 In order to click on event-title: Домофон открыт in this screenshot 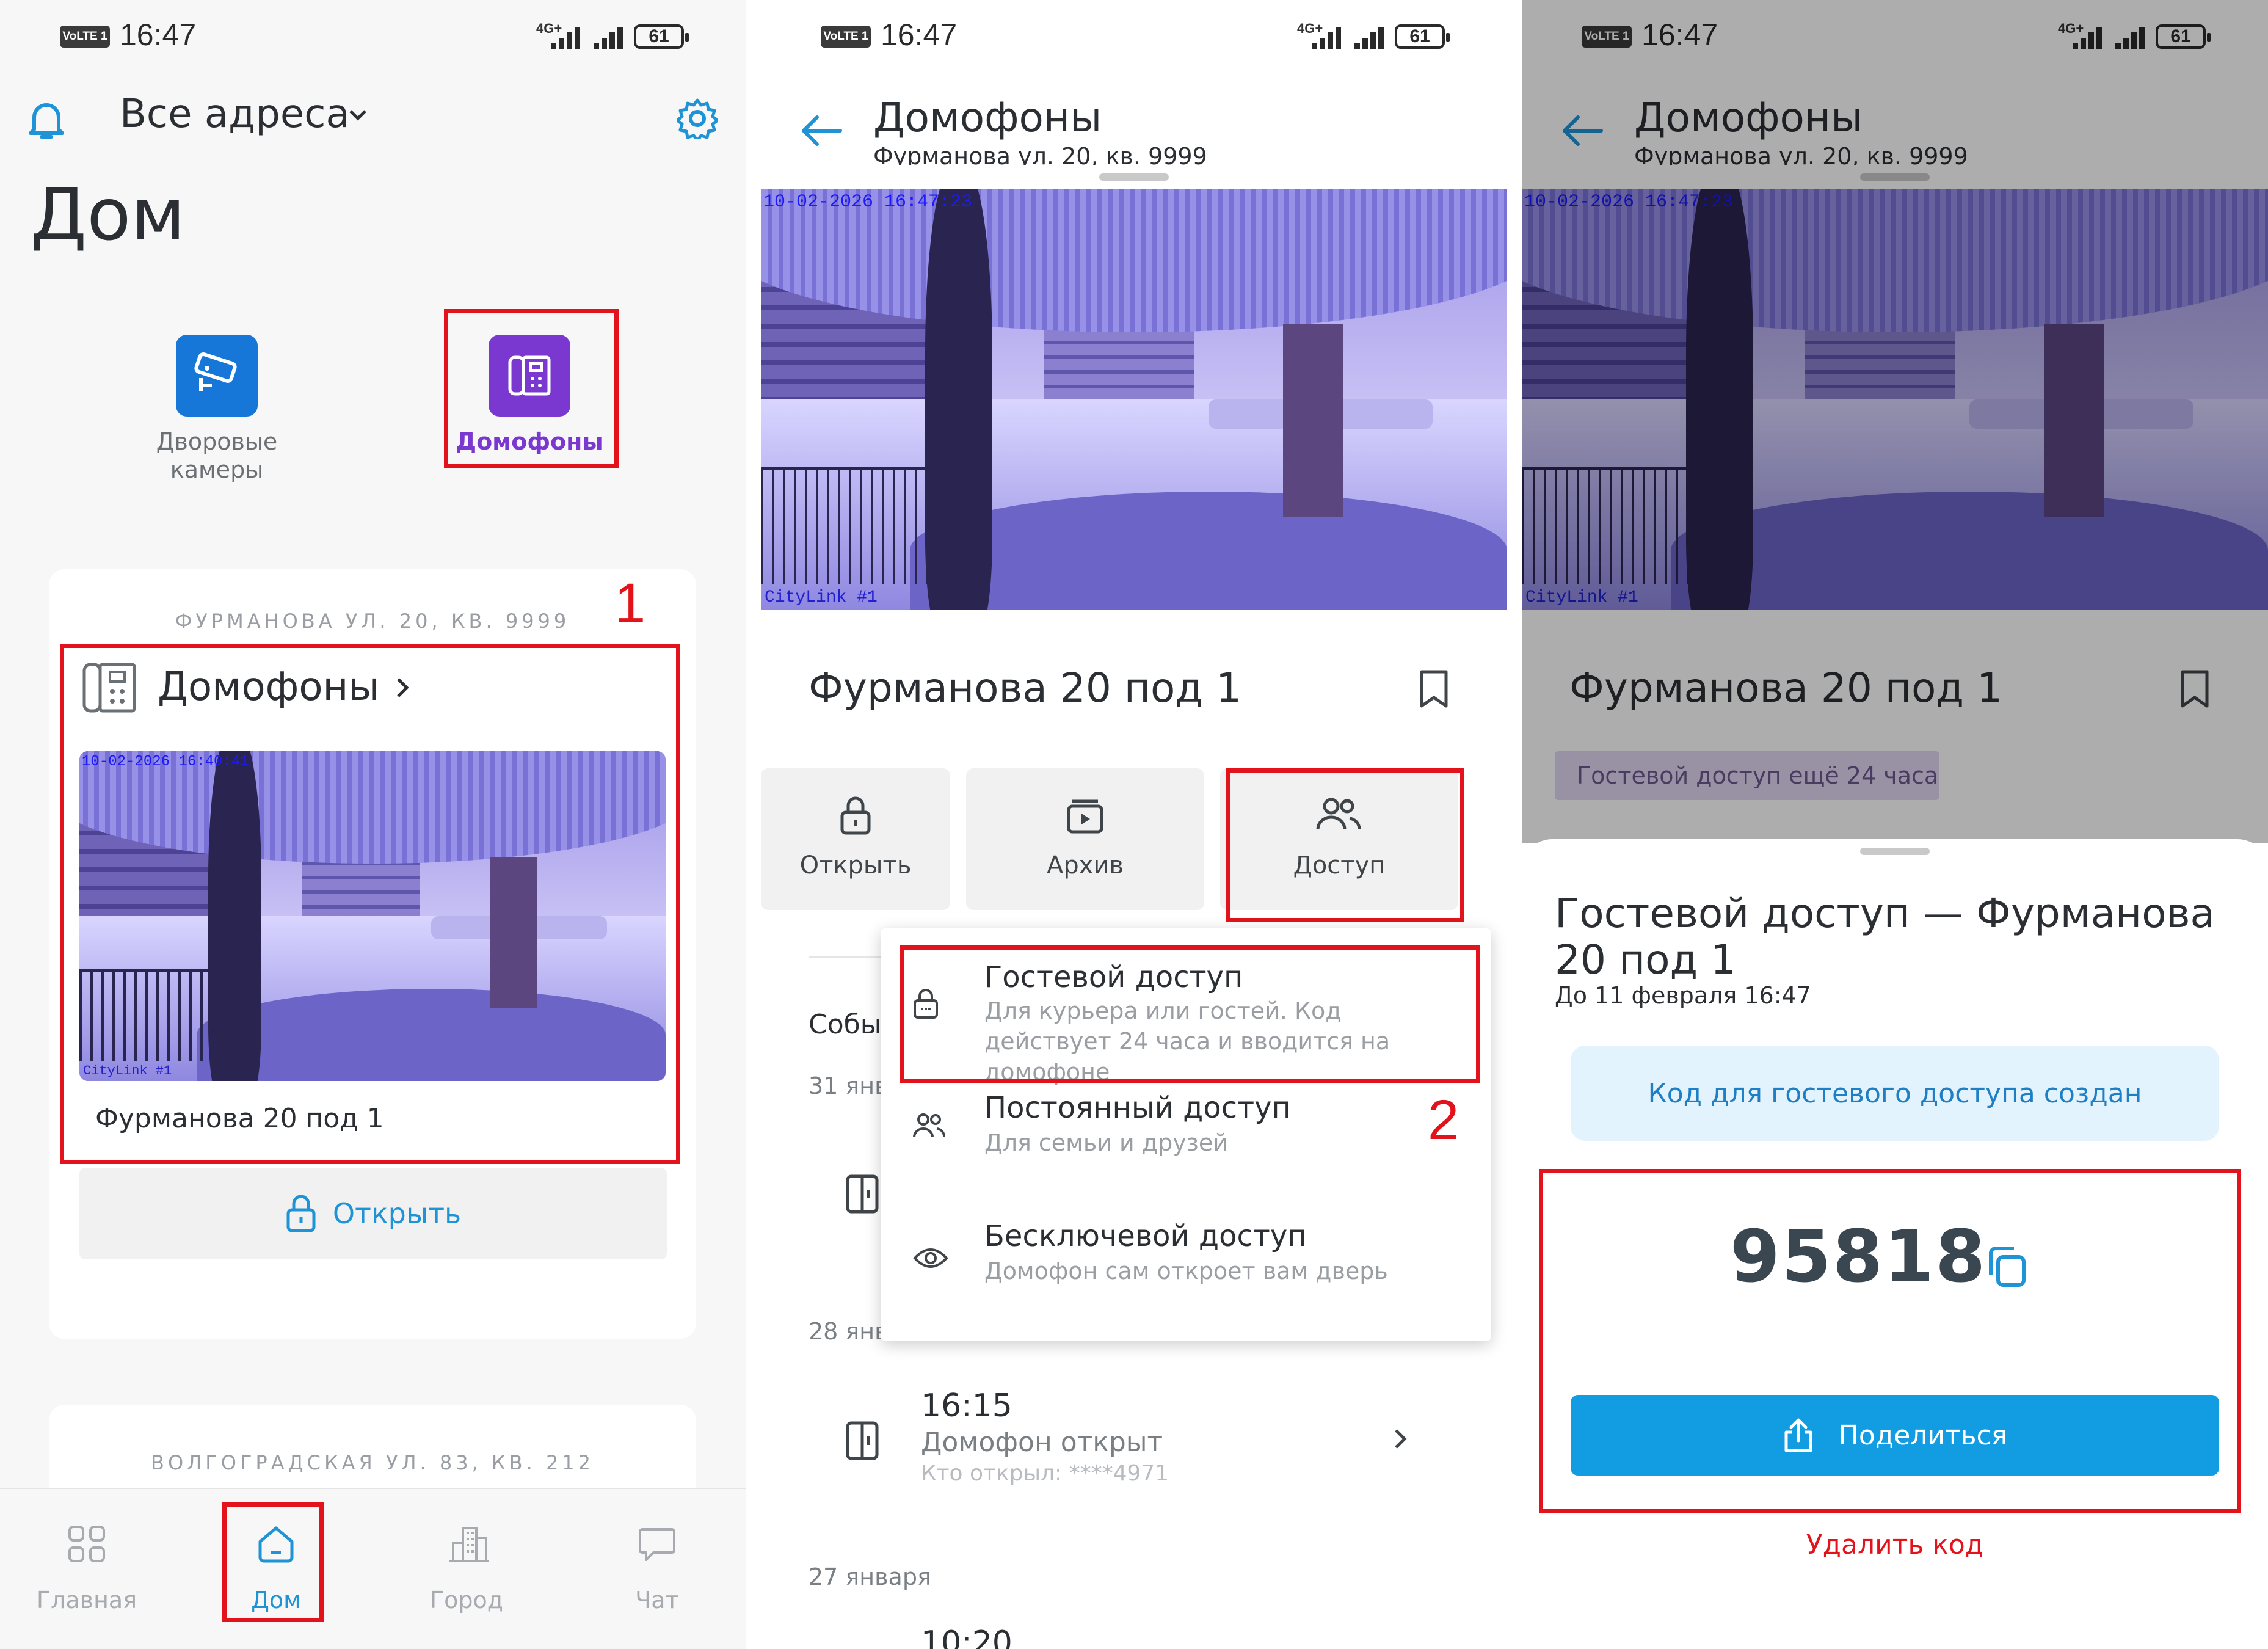, I will do `click(1042, 1442)`.